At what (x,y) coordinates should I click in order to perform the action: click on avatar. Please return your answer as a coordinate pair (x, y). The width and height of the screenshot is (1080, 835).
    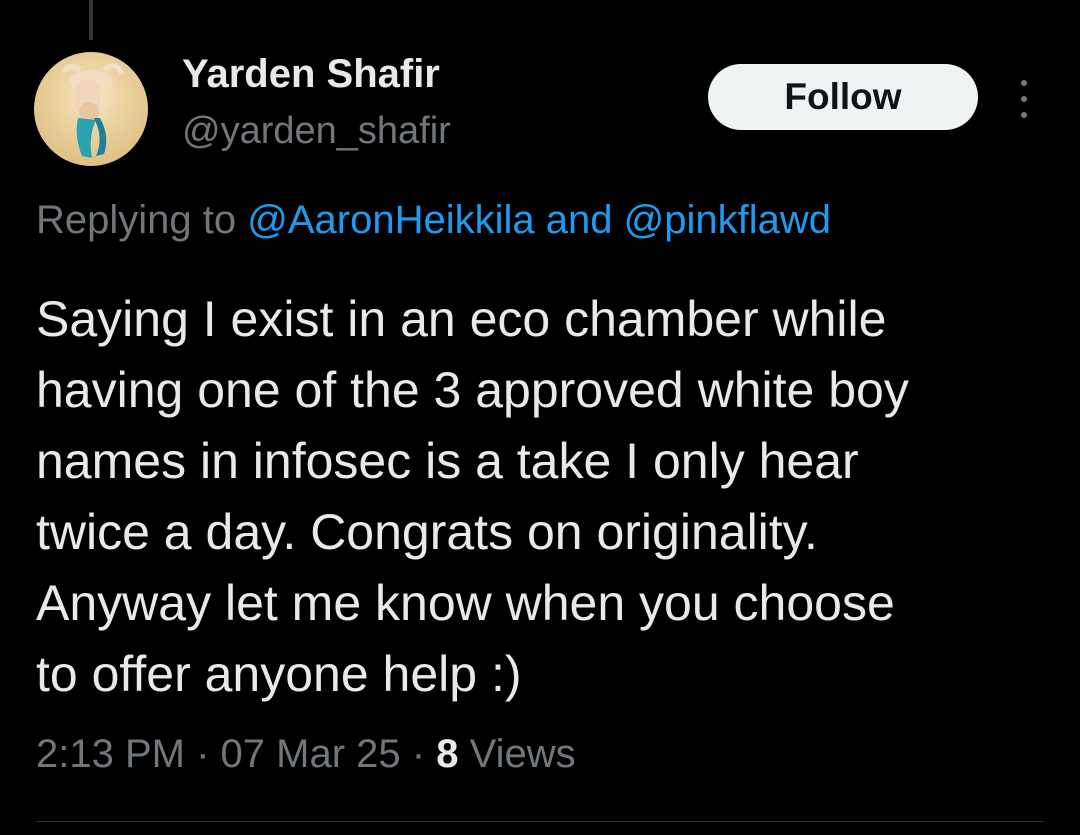
    Looking at the image, I should click on (91, 109).